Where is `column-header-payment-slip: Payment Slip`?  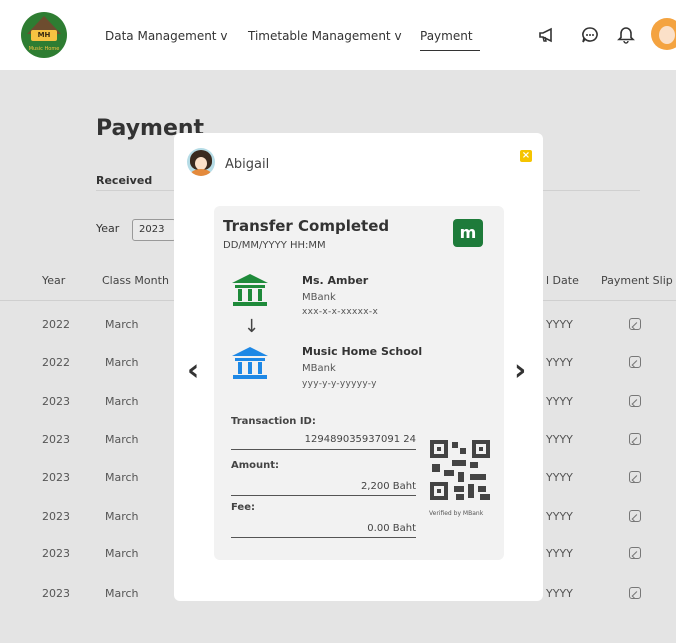
column-header-payment-slip: Payment Slip is located at coordinates (637, 280).